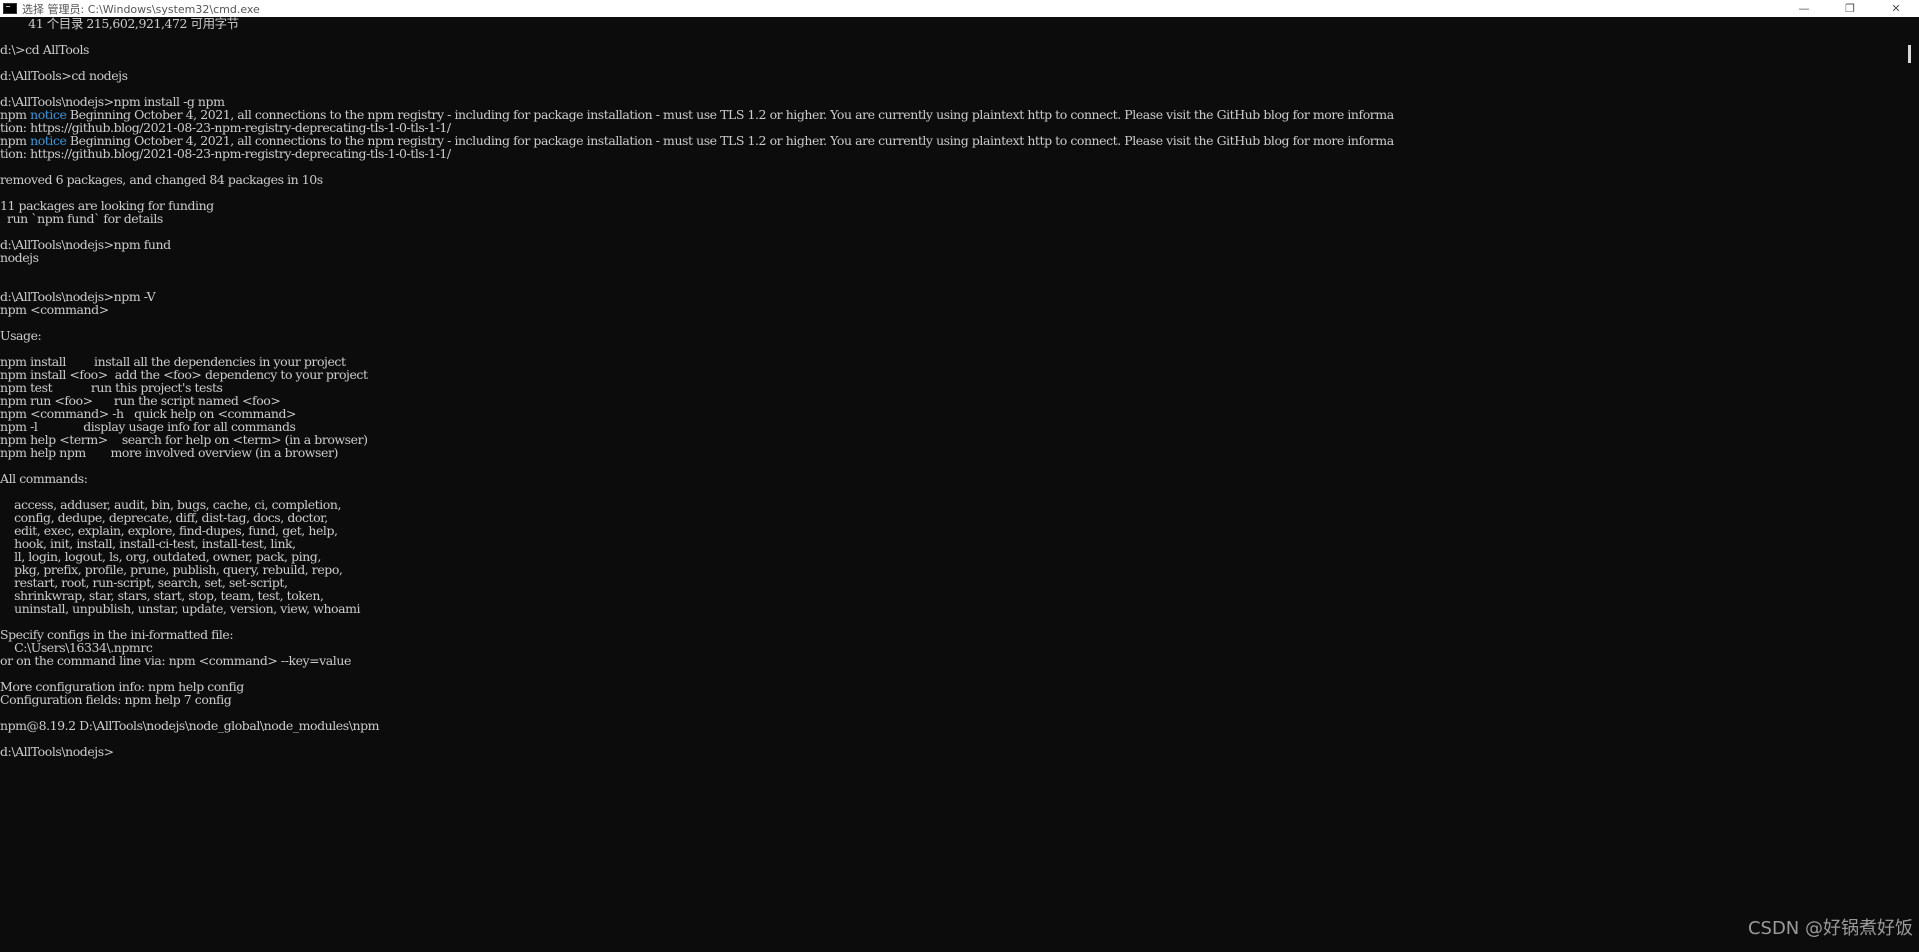  What do you see at coordinates (81, 218) in the screenshot?
I see `console-line: run `npm fund` for details` at bounding box center [81, 218].